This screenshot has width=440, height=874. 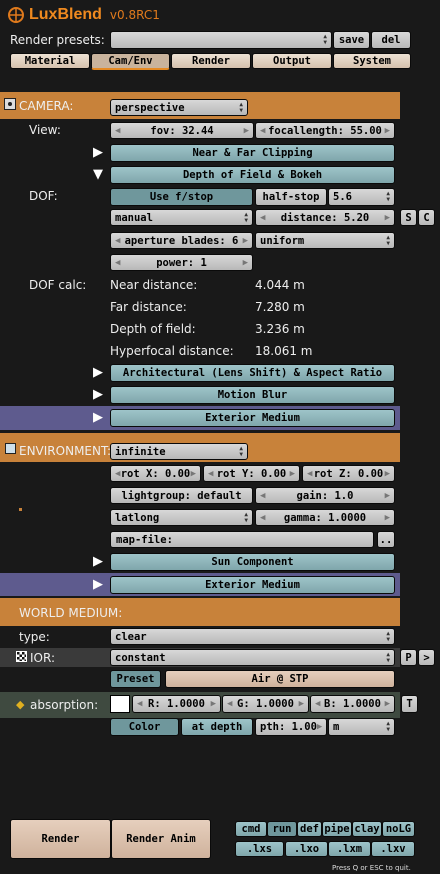 What do you see at coordinates (43, 196) in the screenshot?
I see `dof-label: DOF:` at bounding box center [43, 196].